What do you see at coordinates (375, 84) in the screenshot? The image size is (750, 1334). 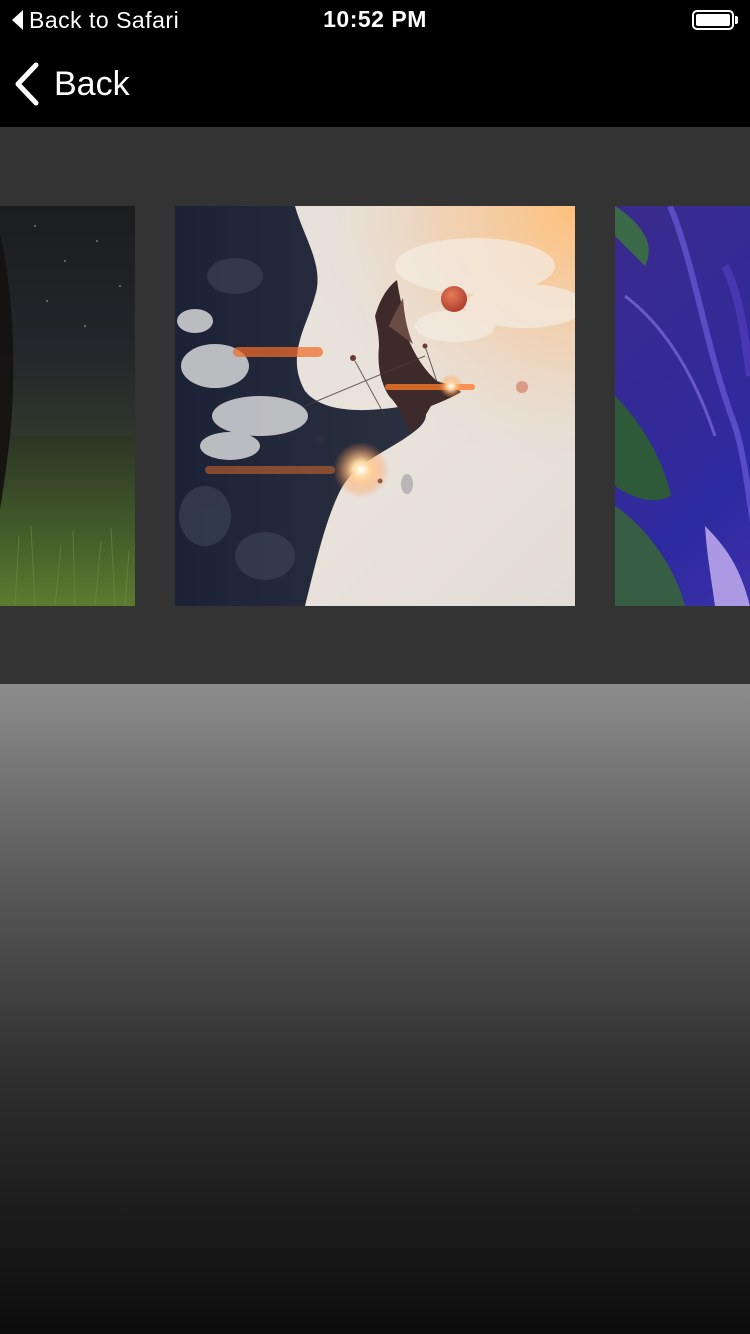 I see `navigation-bar: Back` at bounding box center [375, 84].